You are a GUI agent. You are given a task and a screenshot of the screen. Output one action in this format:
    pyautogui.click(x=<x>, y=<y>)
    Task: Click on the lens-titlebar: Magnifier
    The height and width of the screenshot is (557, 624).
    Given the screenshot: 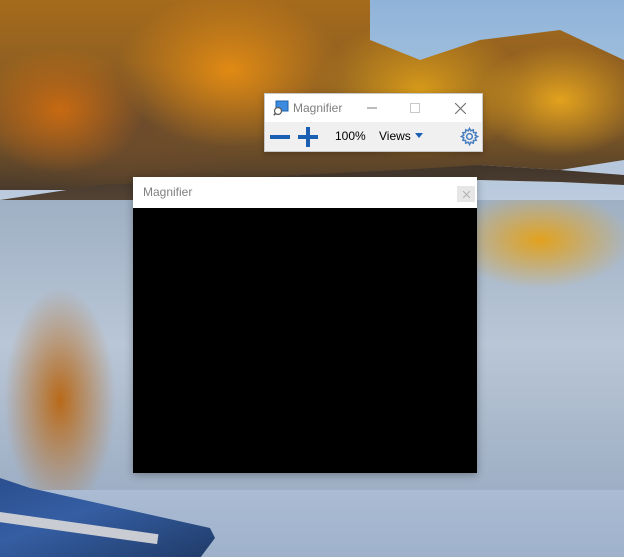 What is the action you would take?
    pyautogui.click(x=305, y=192)
    